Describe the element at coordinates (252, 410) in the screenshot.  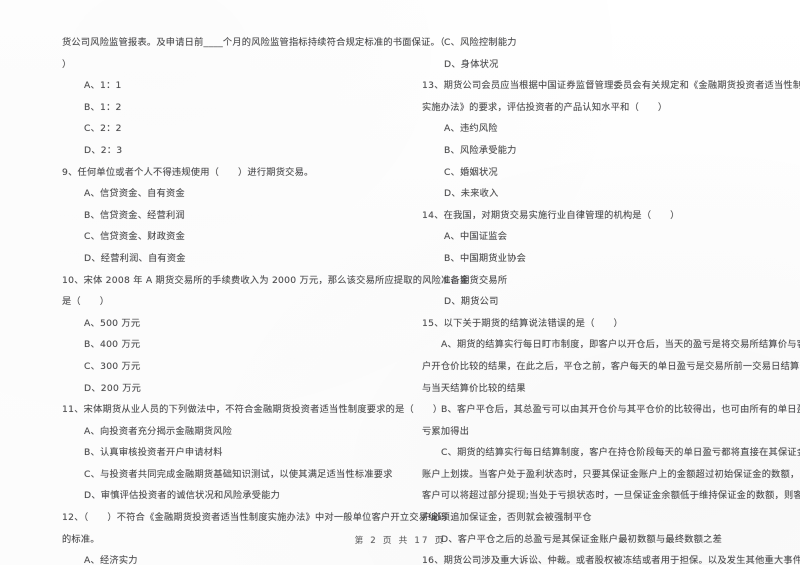
I see `question-line: 11、宋体期货从业人员的下列做法中，不符合金融期货投资者适当性制度要求的是（ ）` at that location.